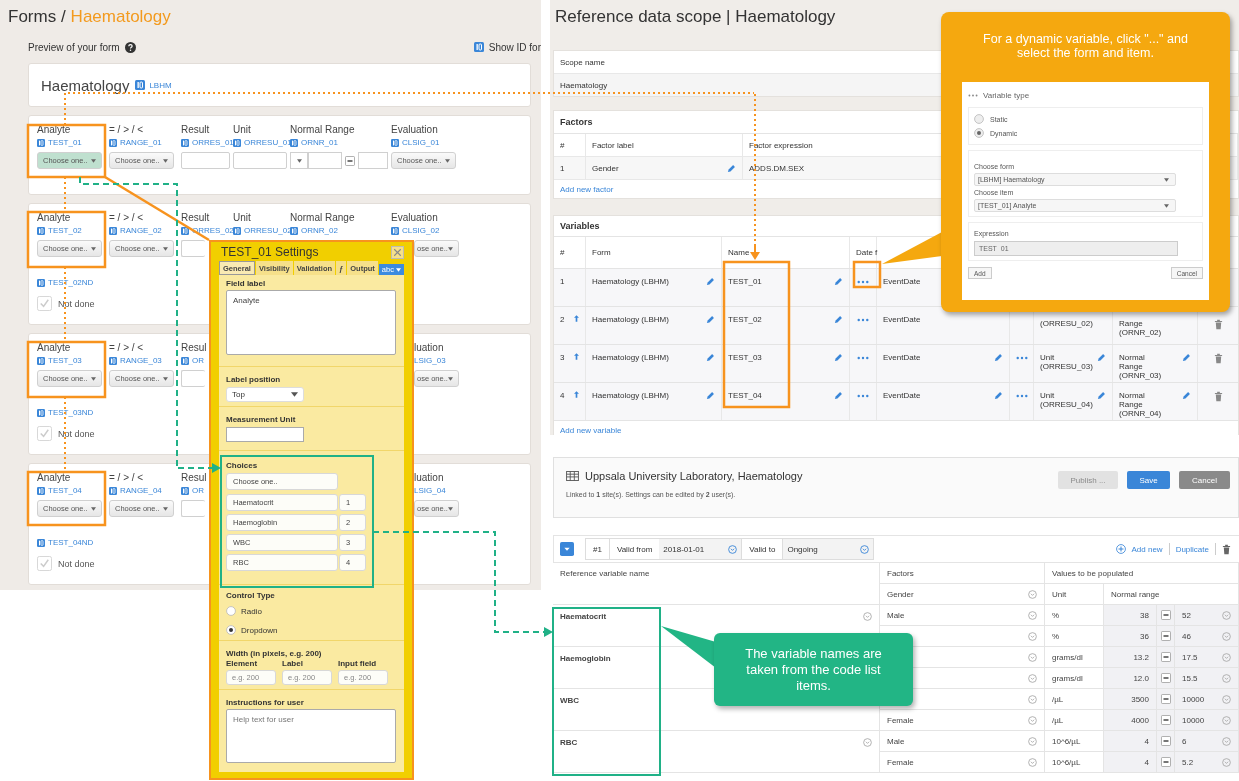 Image resolution: width=1239 pixels, height=781 pixels. I want to click on column-header: Factors, so click(900, 573).